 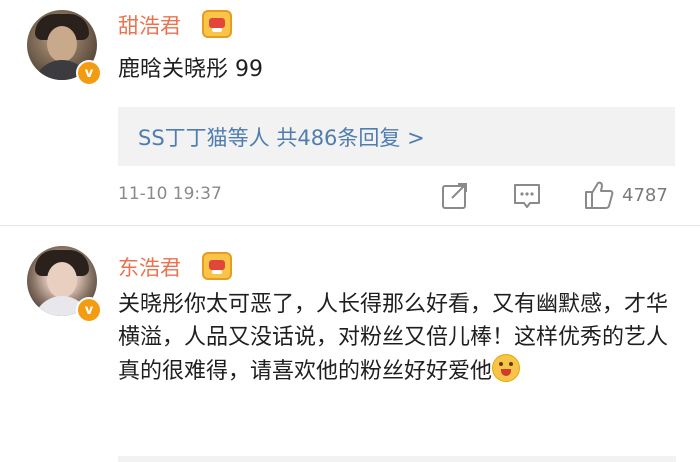 I want to click on reply-summary-box: SS丁丁猫等人 共486条回复 >, so click(x=396, y=136).